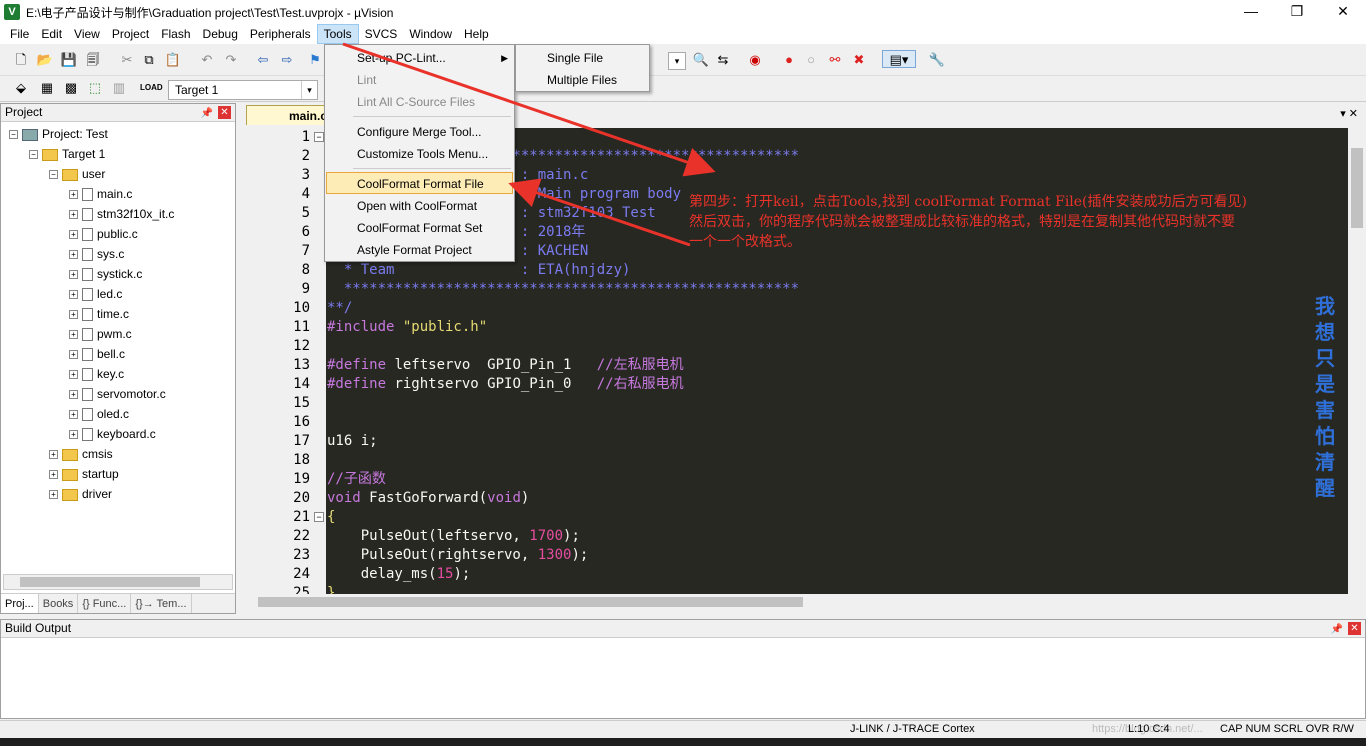 The width and height of the screenshot is (1366, 746). I want to click on tree-file: + led.c, so click(95, 294).